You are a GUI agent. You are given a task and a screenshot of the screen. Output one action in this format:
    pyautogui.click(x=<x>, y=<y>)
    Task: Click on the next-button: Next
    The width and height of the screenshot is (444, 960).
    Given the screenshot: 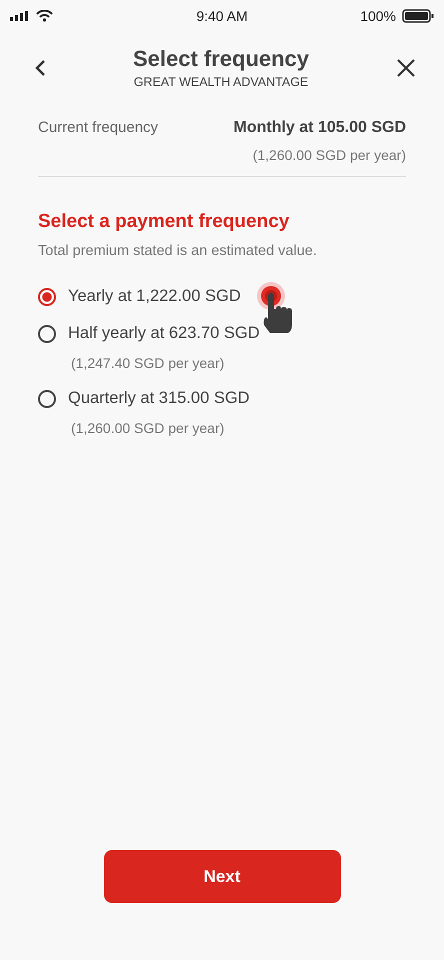 What is the action you would take?
    pyautogui.click(x=222, y=876)
    